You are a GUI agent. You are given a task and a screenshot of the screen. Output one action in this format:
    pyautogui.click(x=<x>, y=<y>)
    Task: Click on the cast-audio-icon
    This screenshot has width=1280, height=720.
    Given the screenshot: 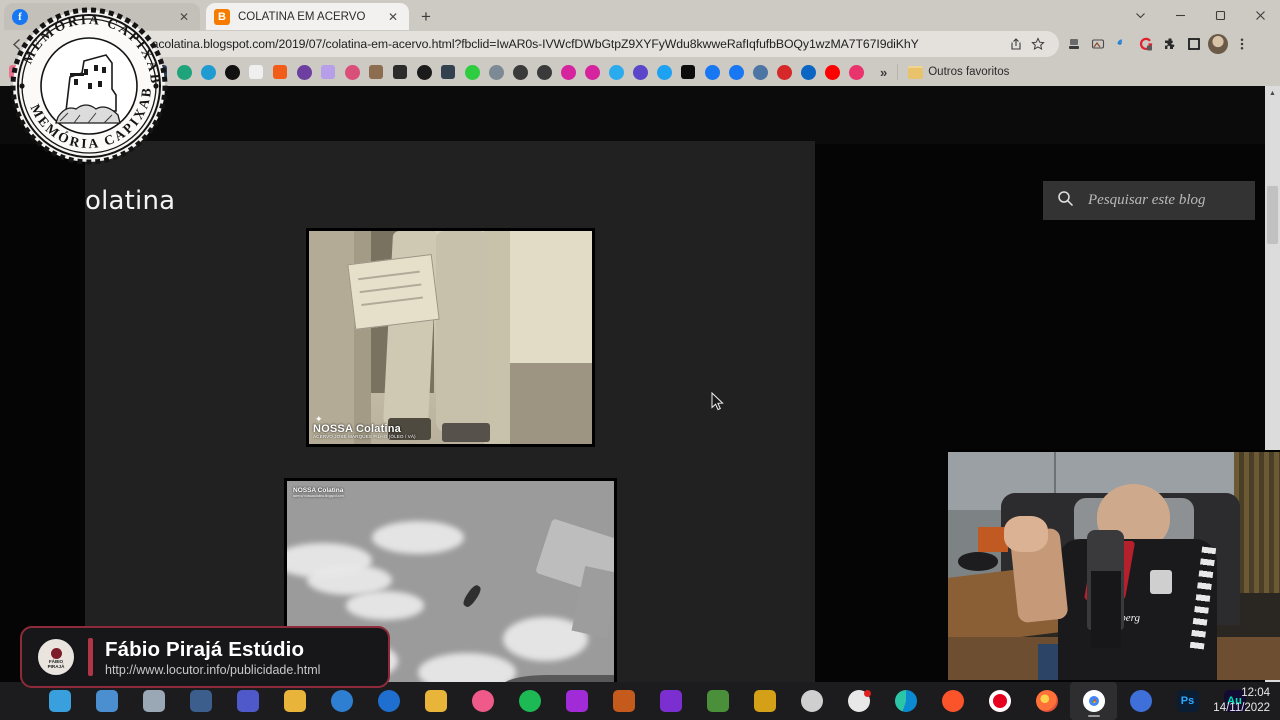 What is the action you would take?
    pyautogui.click(x=1122, y=44)
    